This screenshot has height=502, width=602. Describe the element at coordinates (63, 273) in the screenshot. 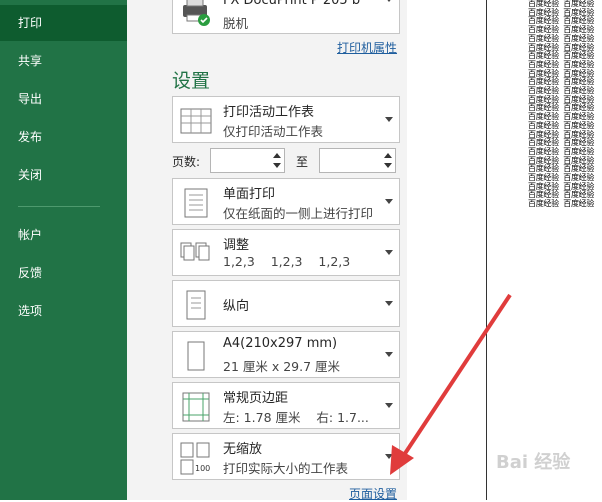

I see `nav-feedback: 反馈` at that location.